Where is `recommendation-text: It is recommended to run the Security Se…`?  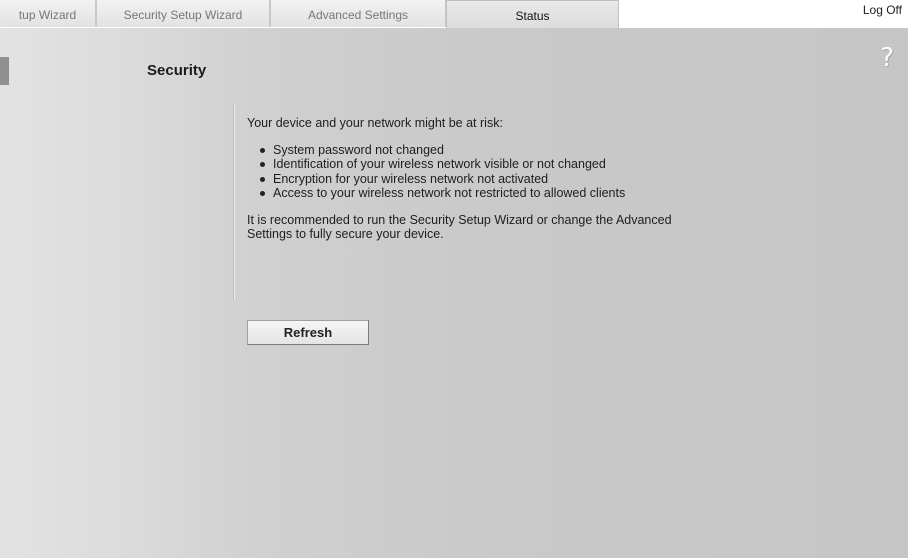 recommendation-text: It is recommended to run the Security Se… is located at coordinates (459, 227).